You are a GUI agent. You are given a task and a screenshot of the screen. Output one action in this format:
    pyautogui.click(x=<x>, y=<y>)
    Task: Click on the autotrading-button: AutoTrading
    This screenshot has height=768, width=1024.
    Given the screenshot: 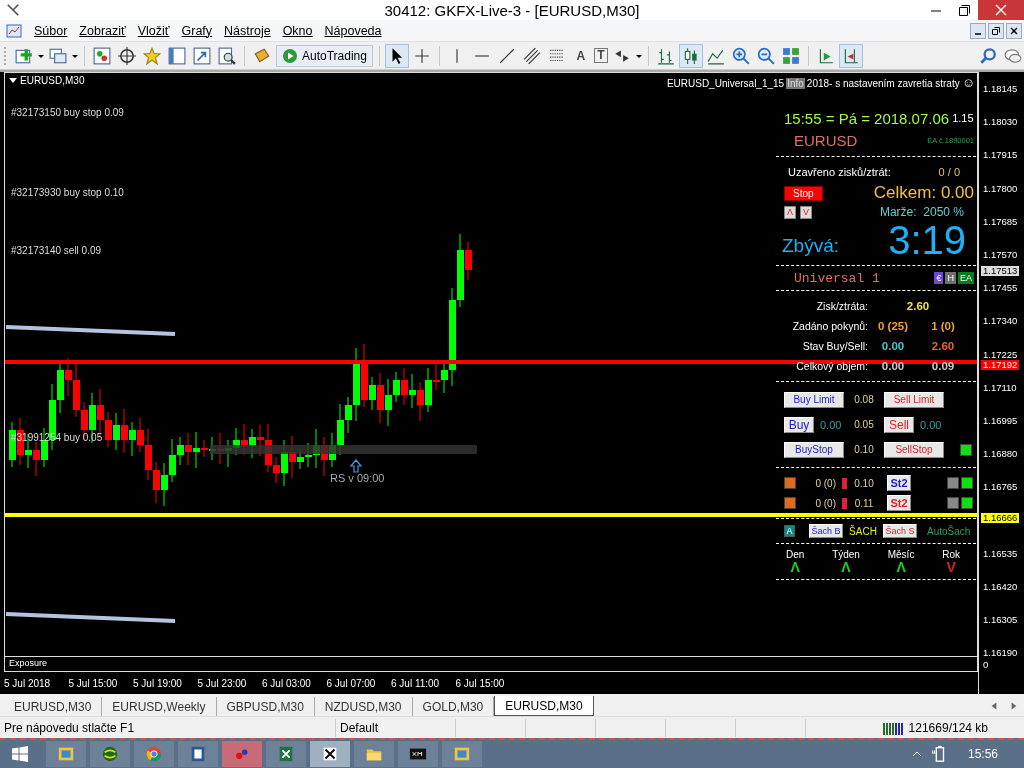 What is the action you would take?
    pyautogui.click(x=324, y=55)
    